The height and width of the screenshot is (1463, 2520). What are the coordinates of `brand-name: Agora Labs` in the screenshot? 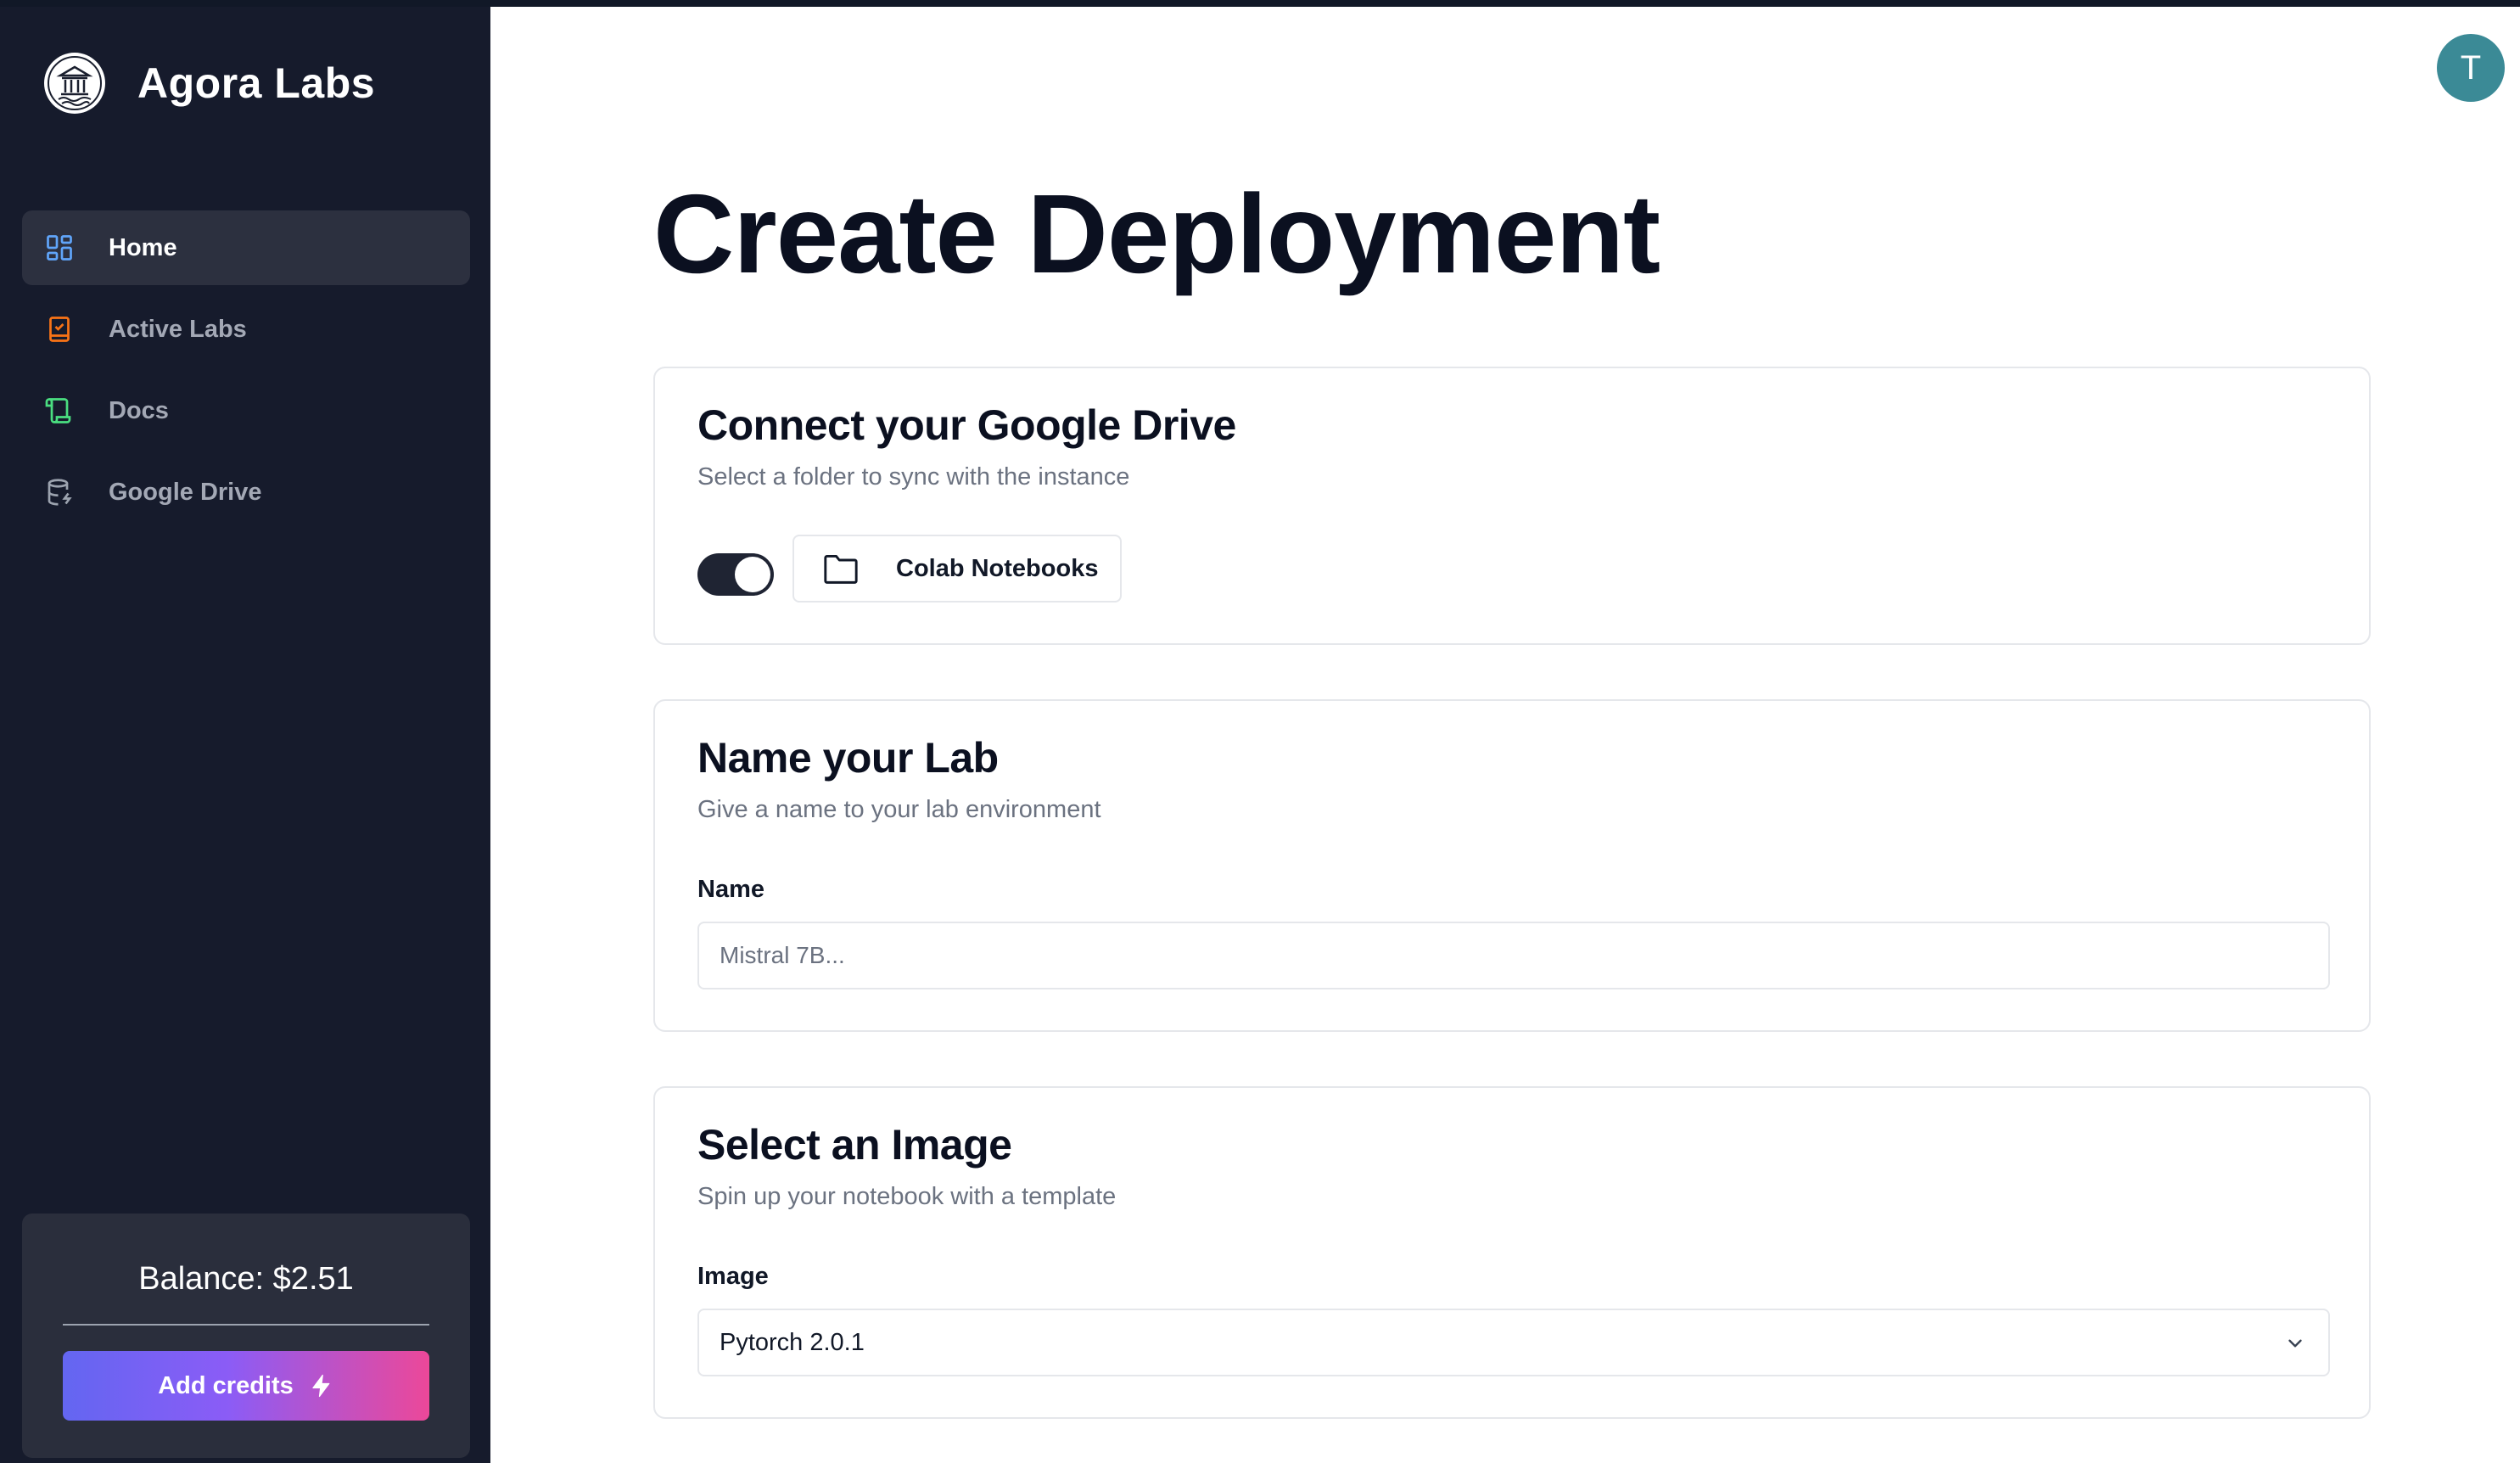 It's located at (256, 83).